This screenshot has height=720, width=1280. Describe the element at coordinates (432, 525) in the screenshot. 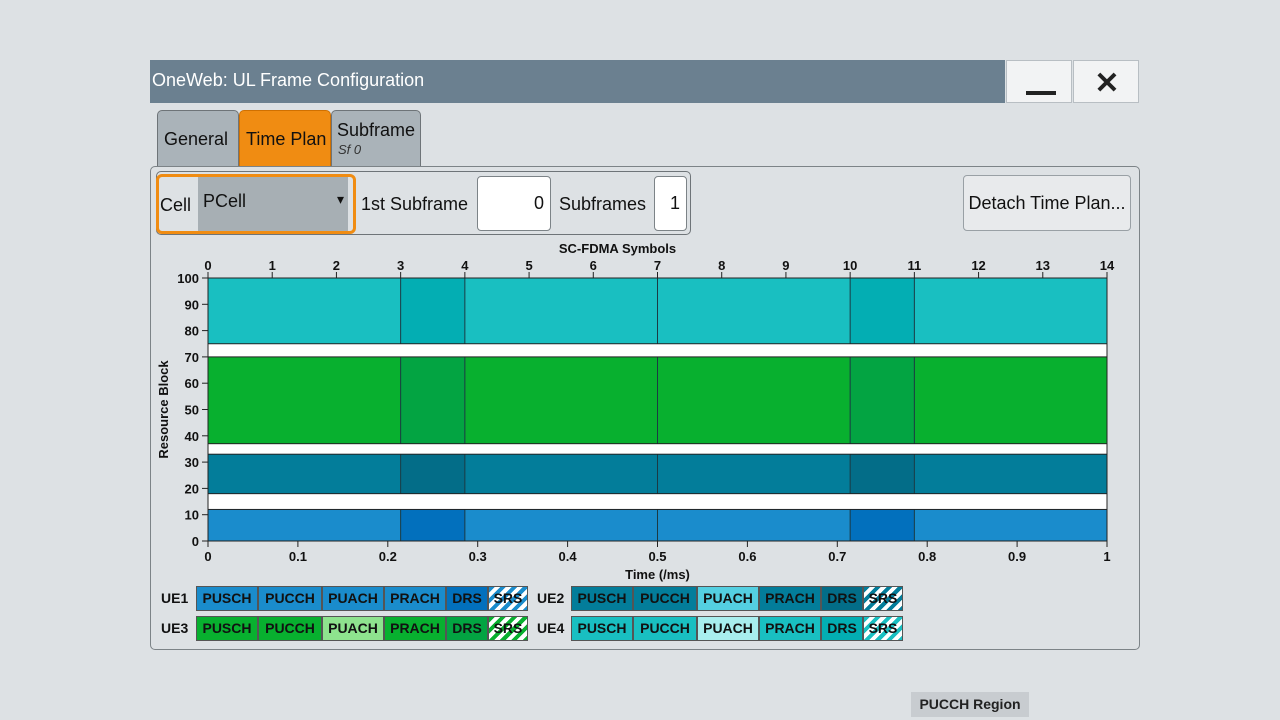

I see `drs-ue1-sym3` at that location.